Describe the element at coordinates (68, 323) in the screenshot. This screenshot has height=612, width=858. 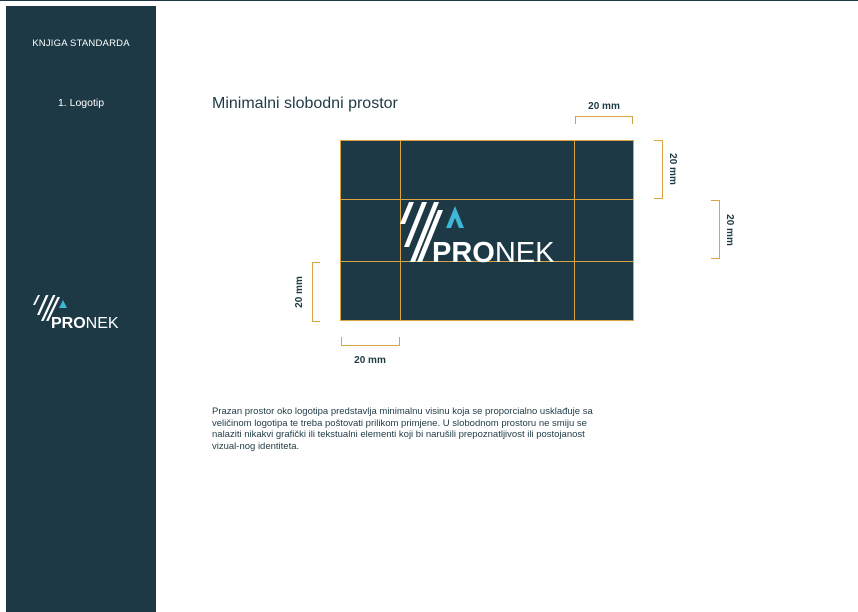
I see `sidebar-logo-text-bold: PRO` at that location.